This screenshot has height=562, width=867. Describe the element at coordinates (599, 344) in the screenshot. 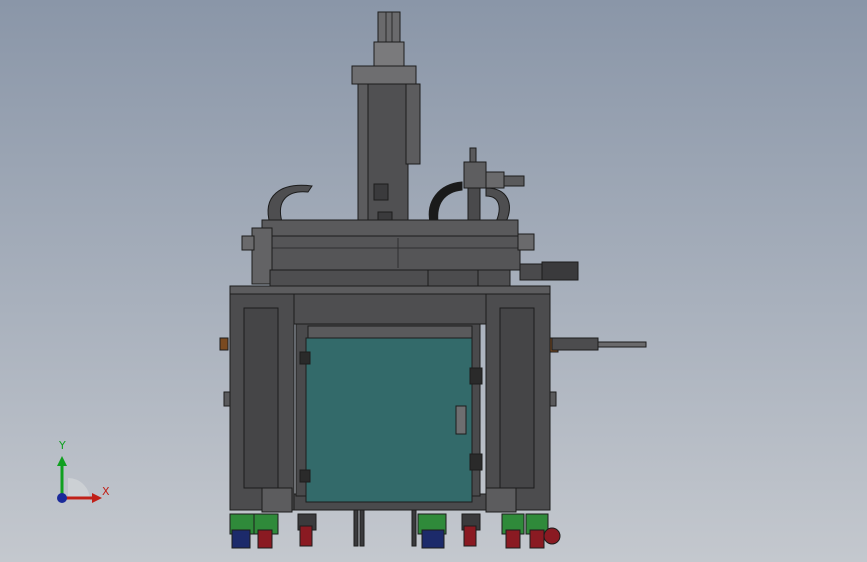

I see `side-rod` at that location.